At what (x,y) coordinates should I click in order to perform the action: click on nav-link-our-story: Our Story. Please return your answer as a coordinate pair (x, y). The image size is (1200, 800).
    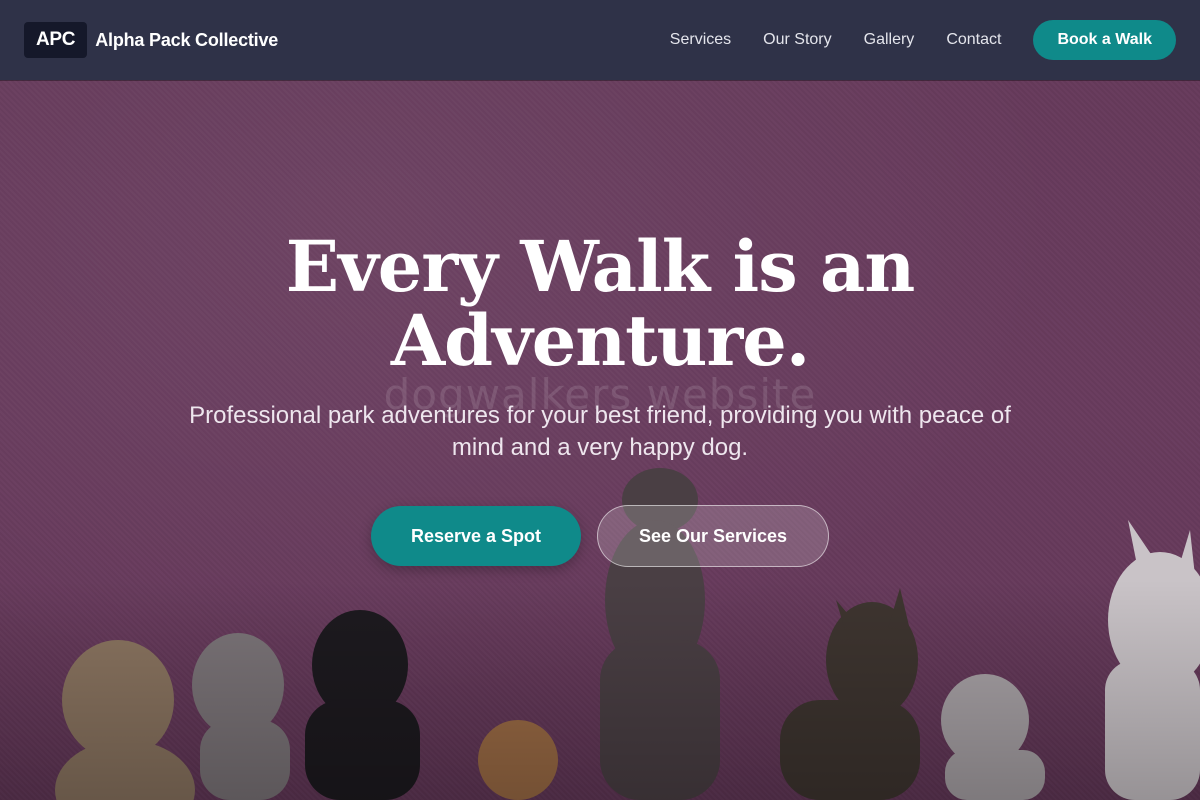
    Looking at the image, I should click on (797, 40).